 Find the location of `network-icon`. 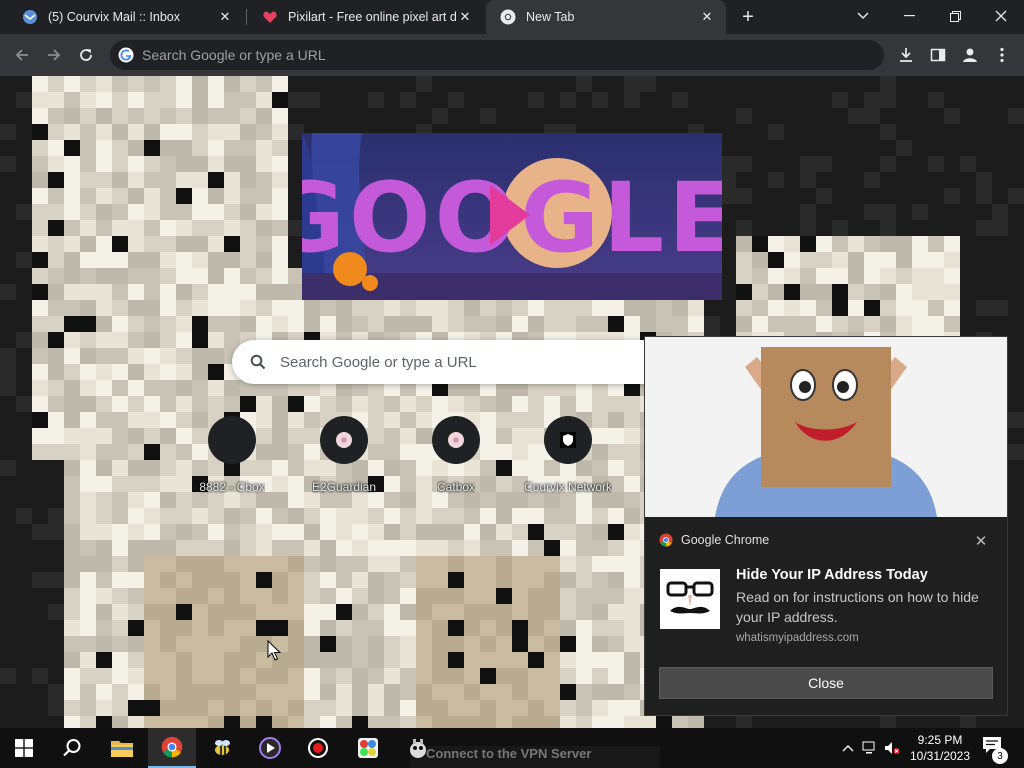

network-icon is located at coordinates (870, 748).